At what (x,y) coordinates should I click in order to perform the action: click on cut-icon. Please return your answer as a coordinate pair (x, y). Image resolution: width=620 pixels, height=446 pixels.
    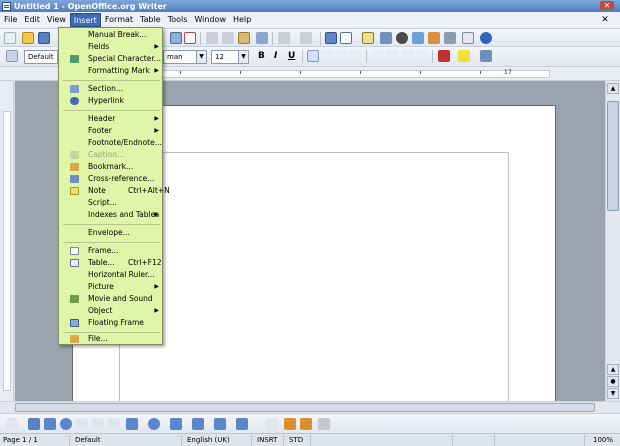
    Looking at the image, I should click on (212, 38).